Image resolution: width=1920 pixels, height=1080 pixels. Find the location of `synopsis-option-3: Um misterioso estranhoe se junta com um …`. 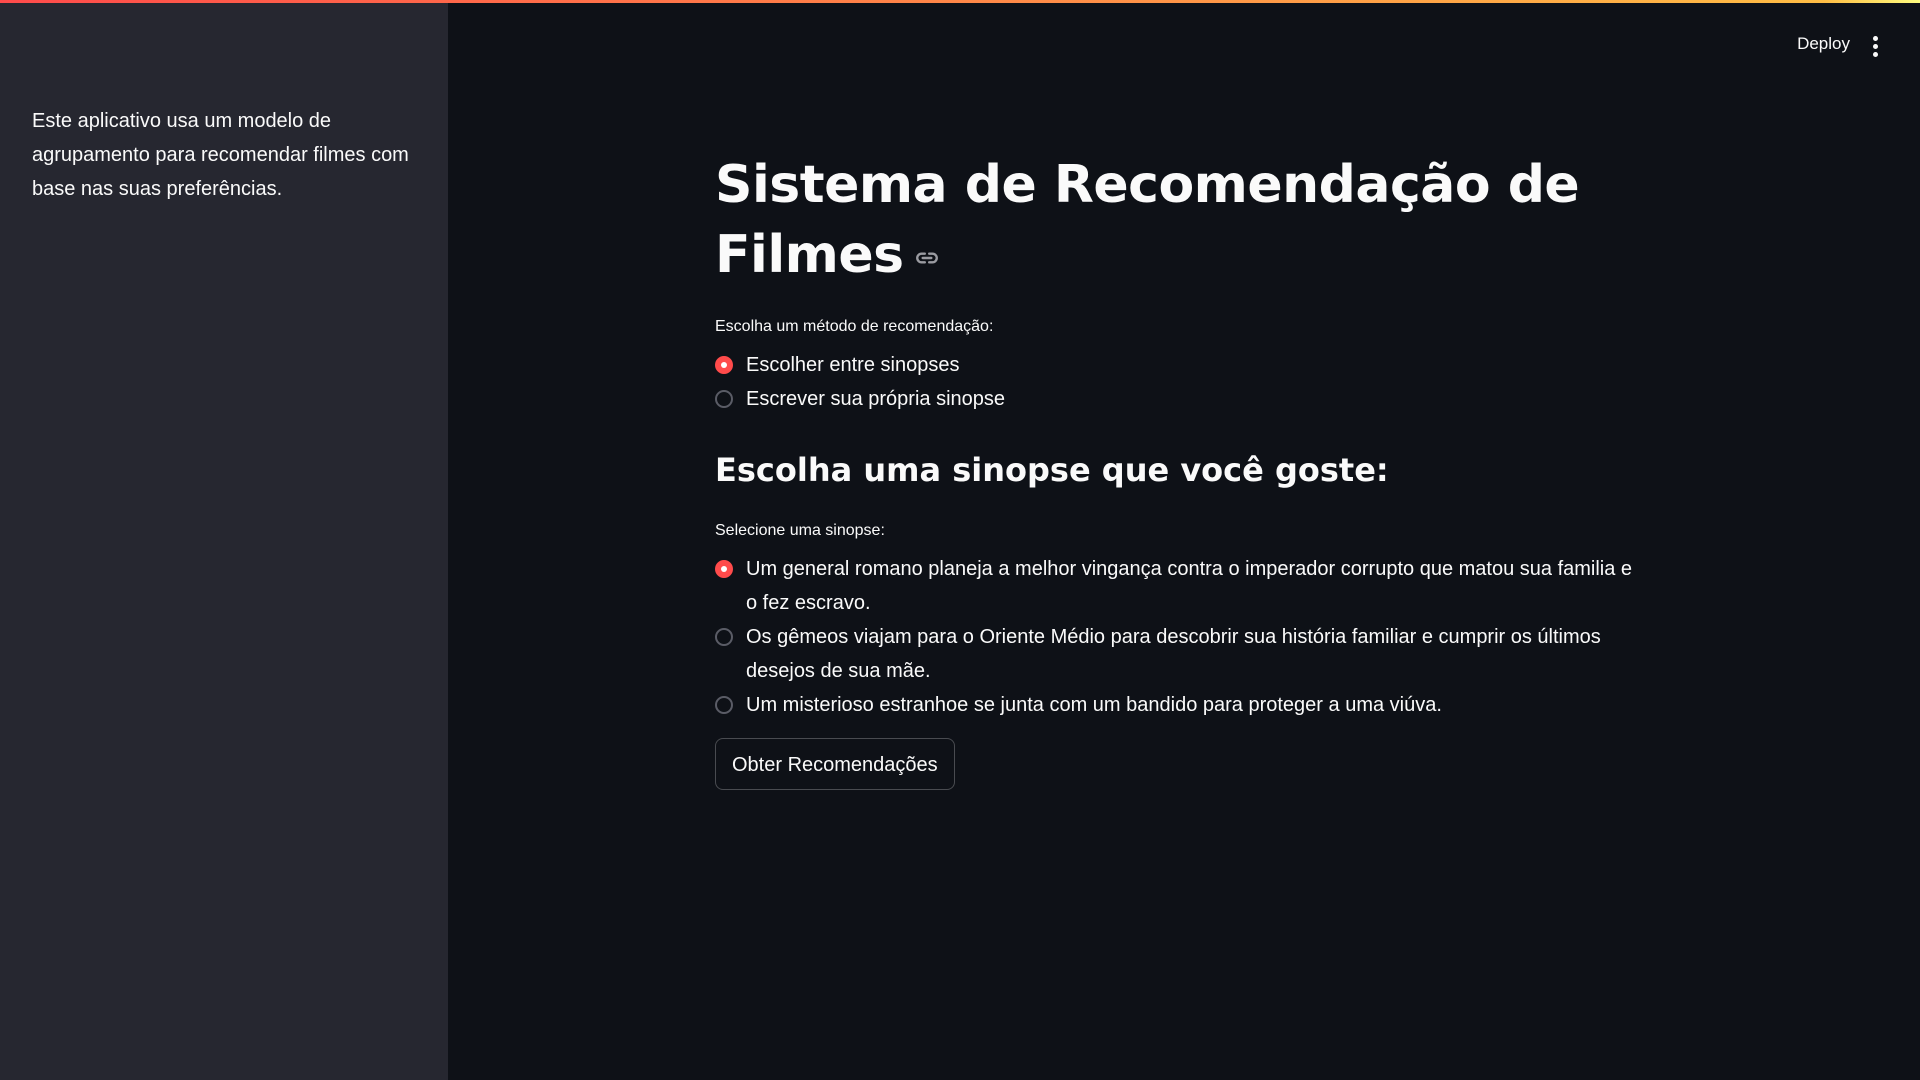

synopsis-option-3: Um misterioso estranhoe se junta com um … is located at coordinates (1175, 705).